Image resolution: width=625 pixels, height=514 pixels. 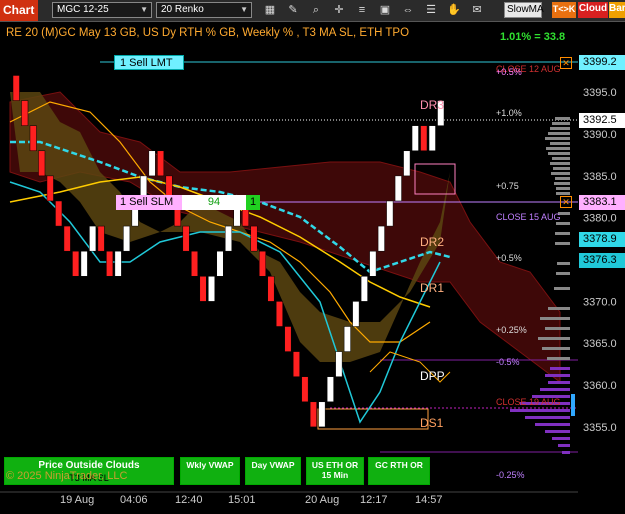 I want to click on us-eth-or-button: US ETH OR 15 Min, so click(x=335, y=471).